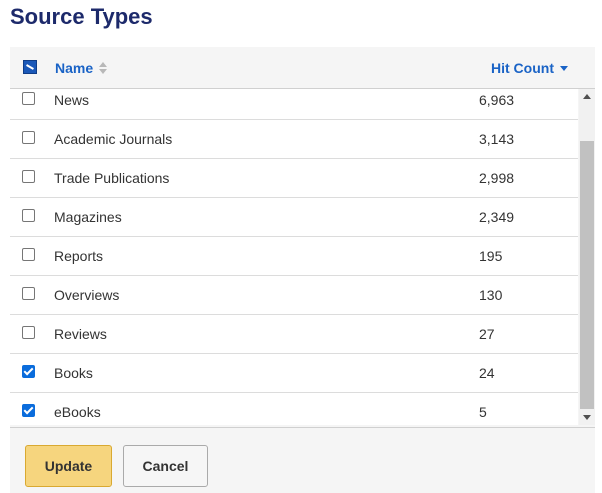 The height and width of the screenshot is (493, 602). What do you see at coordinates (522, 68) in the screenshot?
I see `hit-count-column-label: Hit Count` at bounding box center [522, 68].